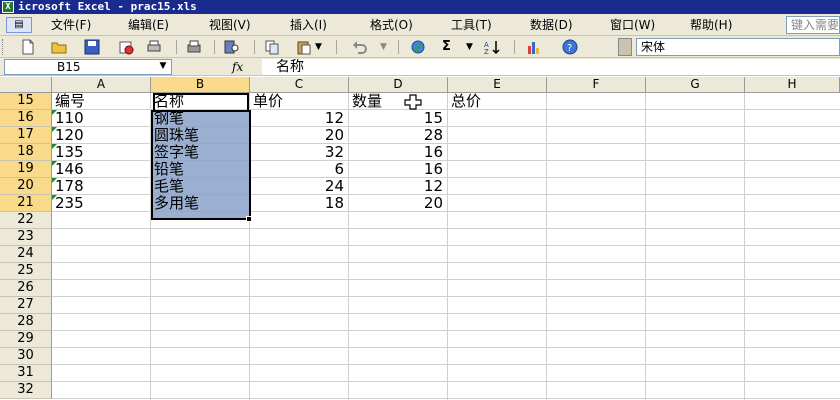 The image size is (840, 400). I want to click on column-header-f: F, so click(596, 85).